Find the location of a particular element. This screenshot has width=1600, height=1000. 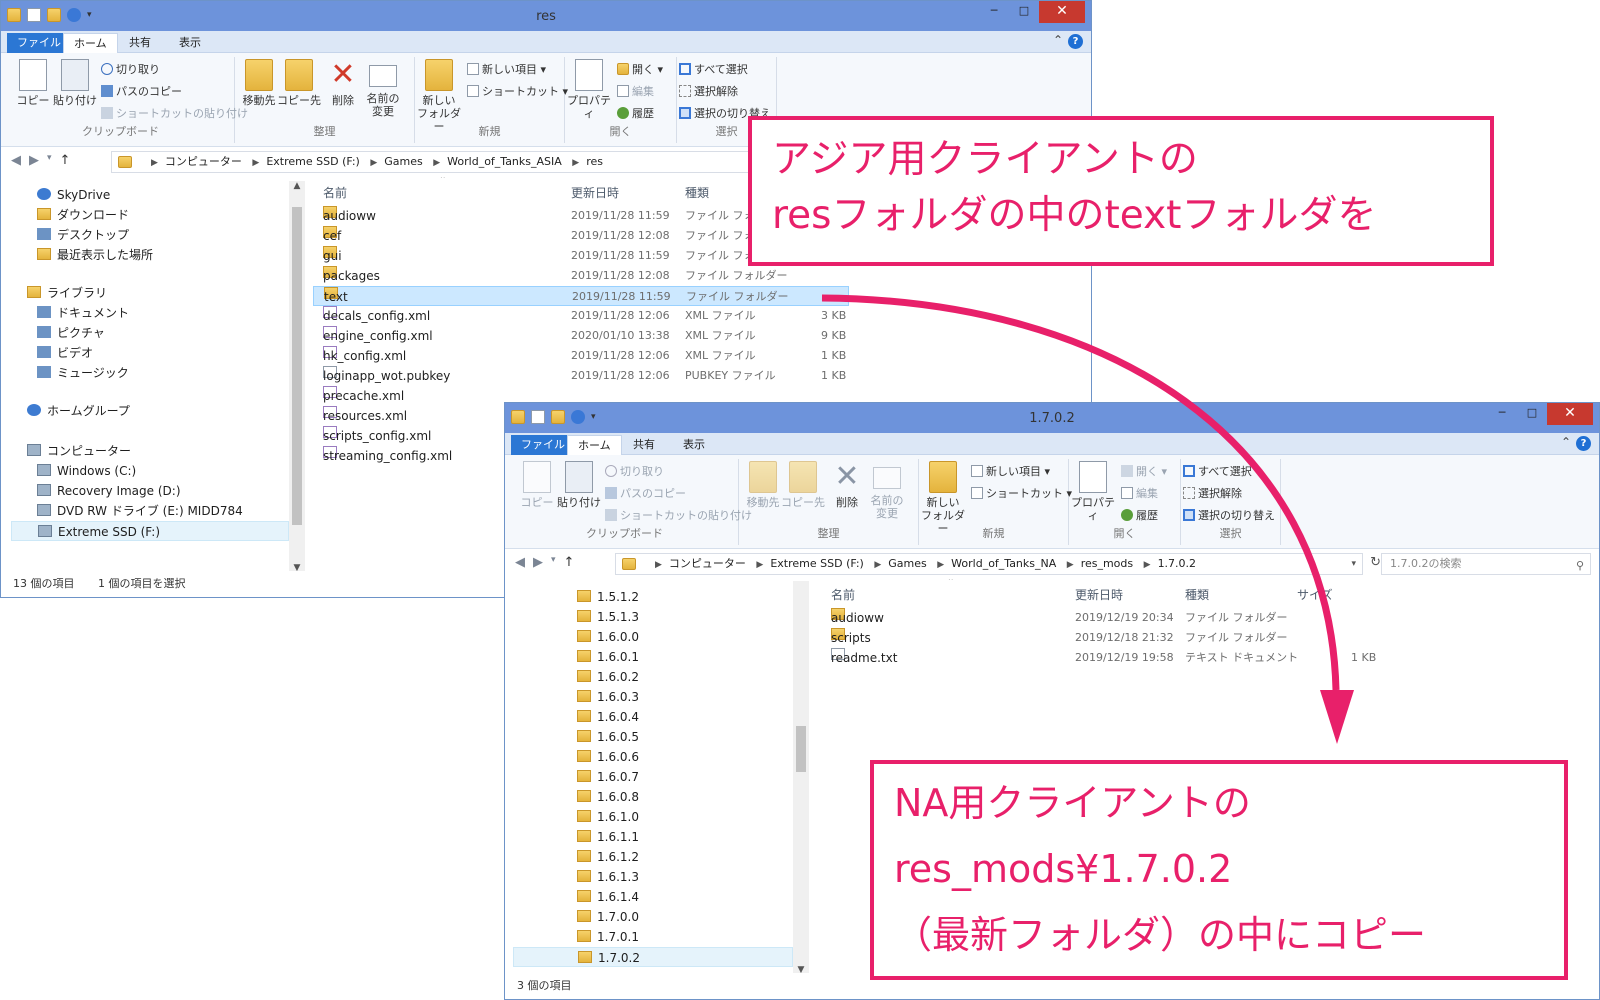

nav-tree-item: 1.5.1.3 is located at coordinates (608, 617).